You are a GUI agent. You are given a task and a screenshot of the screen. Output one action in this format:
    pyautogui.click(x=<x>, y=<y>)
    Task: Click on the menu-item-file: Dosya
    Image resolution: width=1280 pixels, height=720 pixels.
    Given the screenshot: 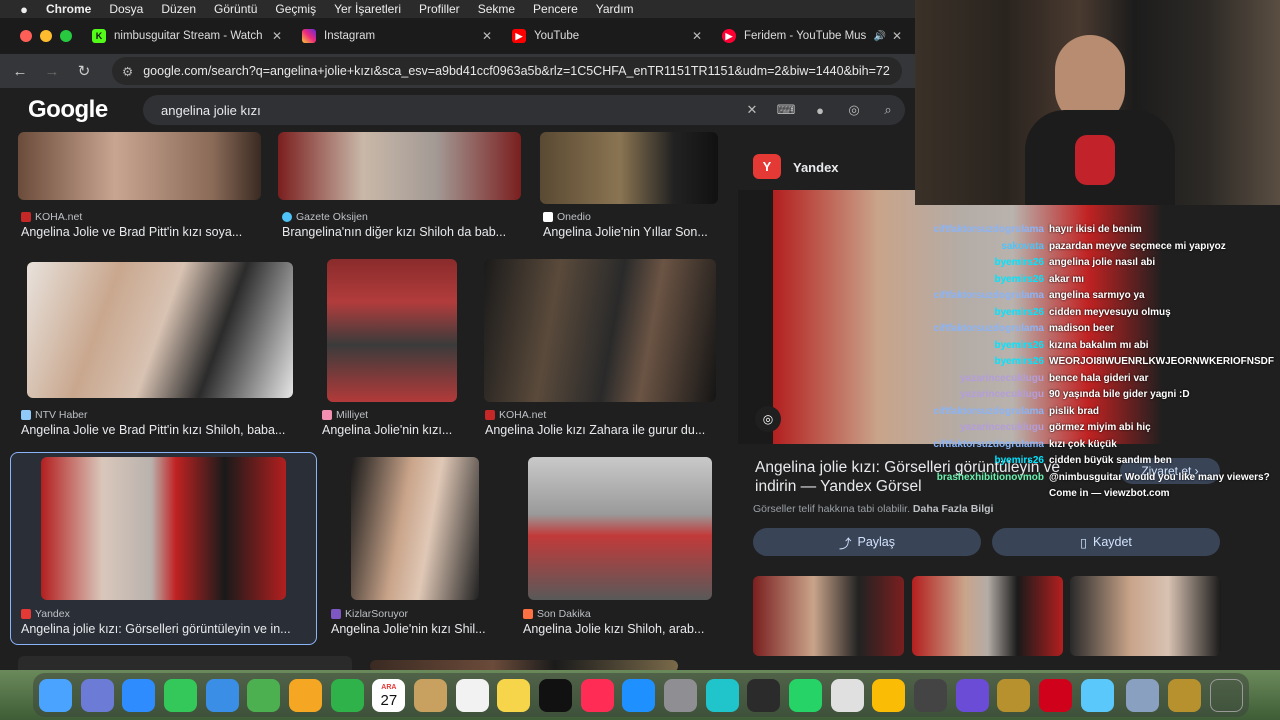 What is the action you would take?
    pyautogui.click(x=126, y=9)
    